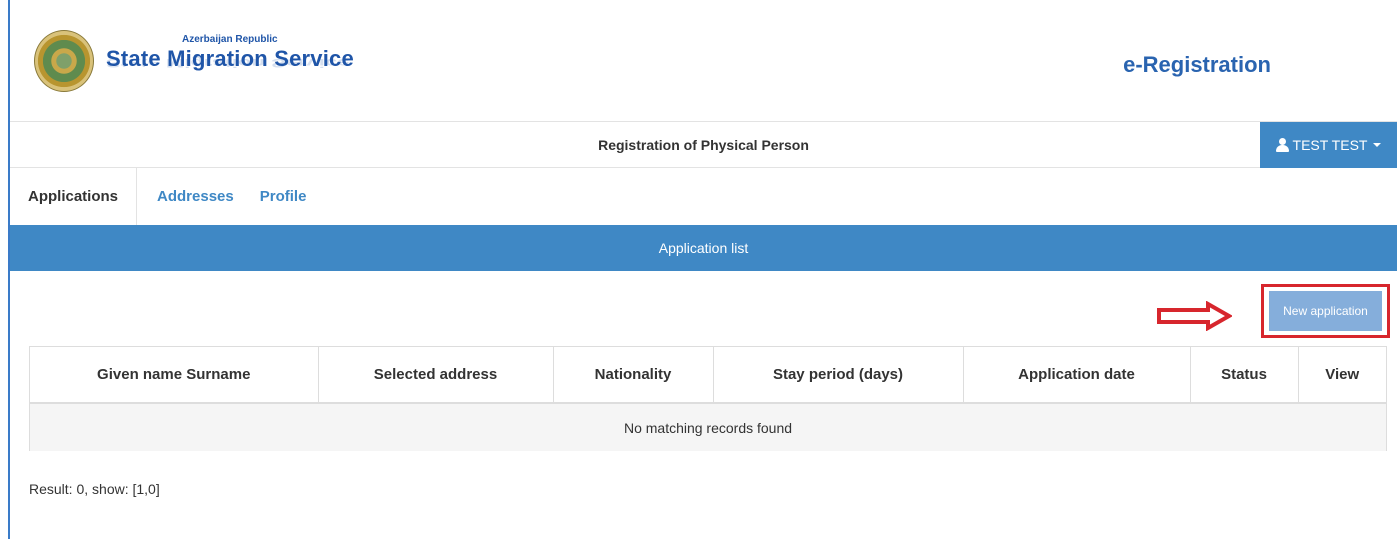  What do you see at coordinates (1341, 375) in the screenshot?
I see `column-header-view: View` at bounding box center [1341, 375].